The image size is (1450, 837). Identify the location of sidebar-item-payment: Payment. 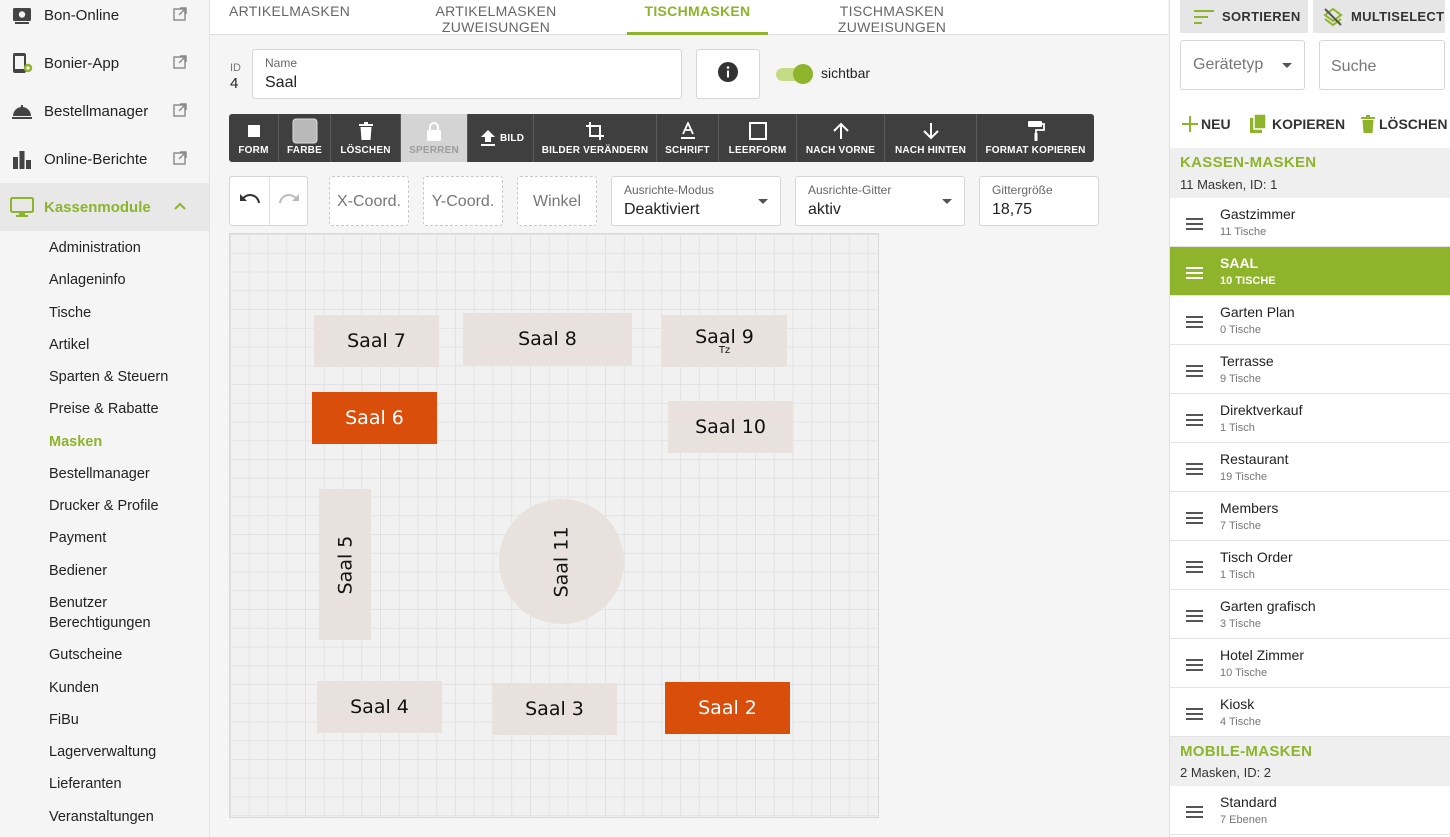
(77, 538).